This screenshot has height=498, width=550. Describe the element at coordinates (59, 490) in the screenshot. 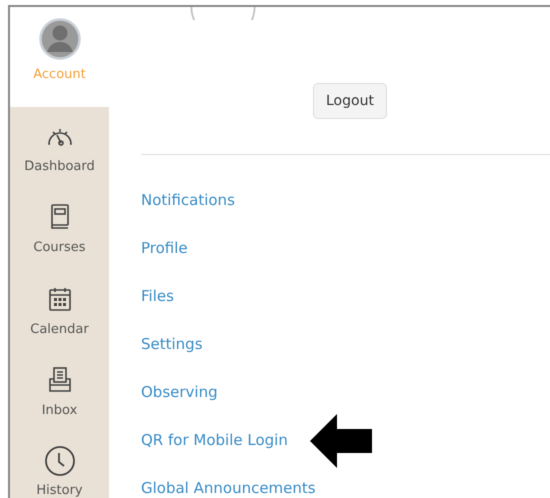

I see `nav-item: History` at that location.